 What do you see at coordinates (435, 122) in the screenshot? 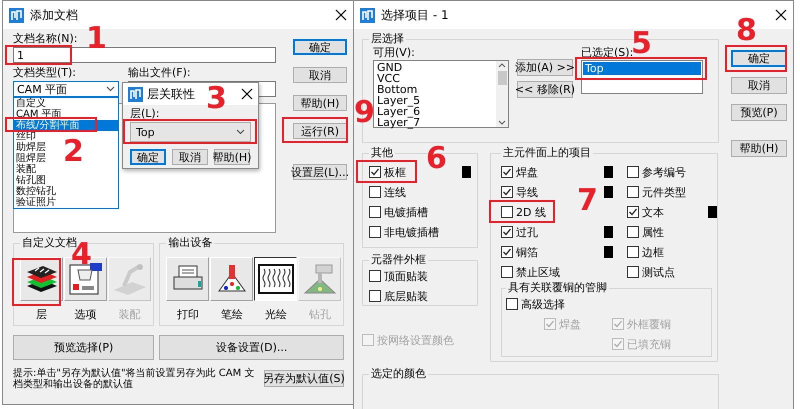
I see `list-item: Layer_7` at bounding box center [435, 122].